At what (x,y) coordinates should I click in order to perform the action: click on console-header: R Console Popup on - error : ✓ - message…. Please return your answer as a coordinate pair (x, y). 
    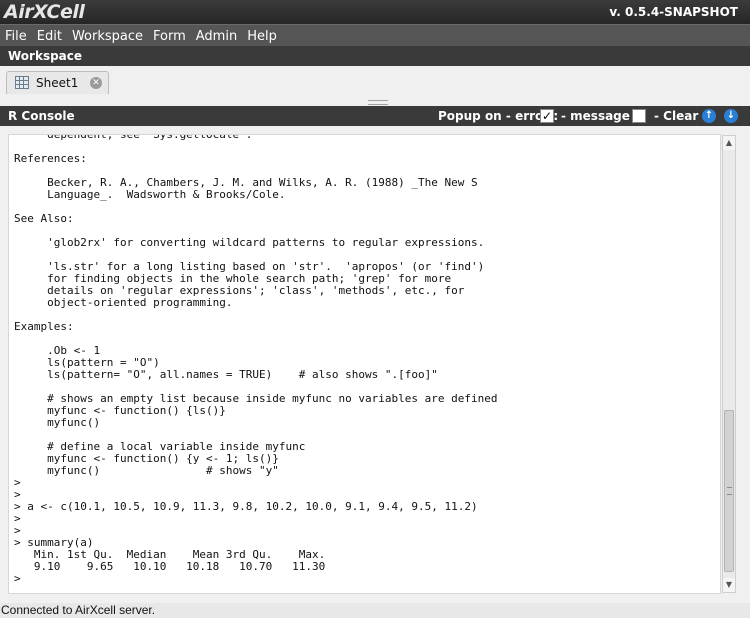
    Looking at the image, I should click on (375, 116).